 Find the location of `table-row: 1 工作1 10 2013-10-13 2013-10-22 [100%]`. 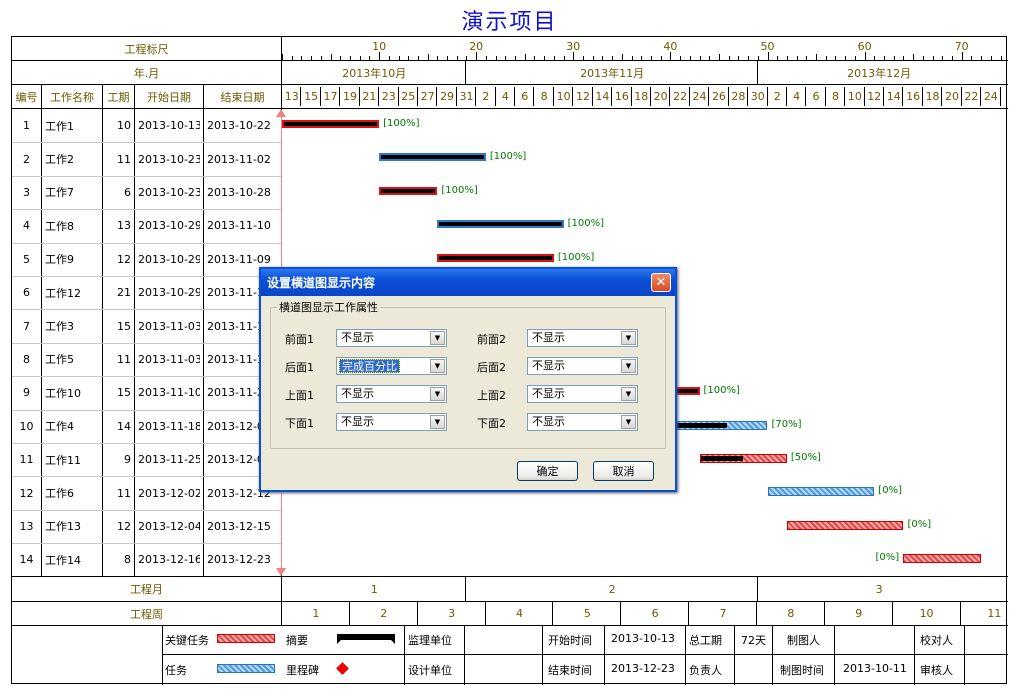

table-row: 1 工作1 10 2013-10-13 2013-10-22 [100%] is located at coordinates (510, 125).